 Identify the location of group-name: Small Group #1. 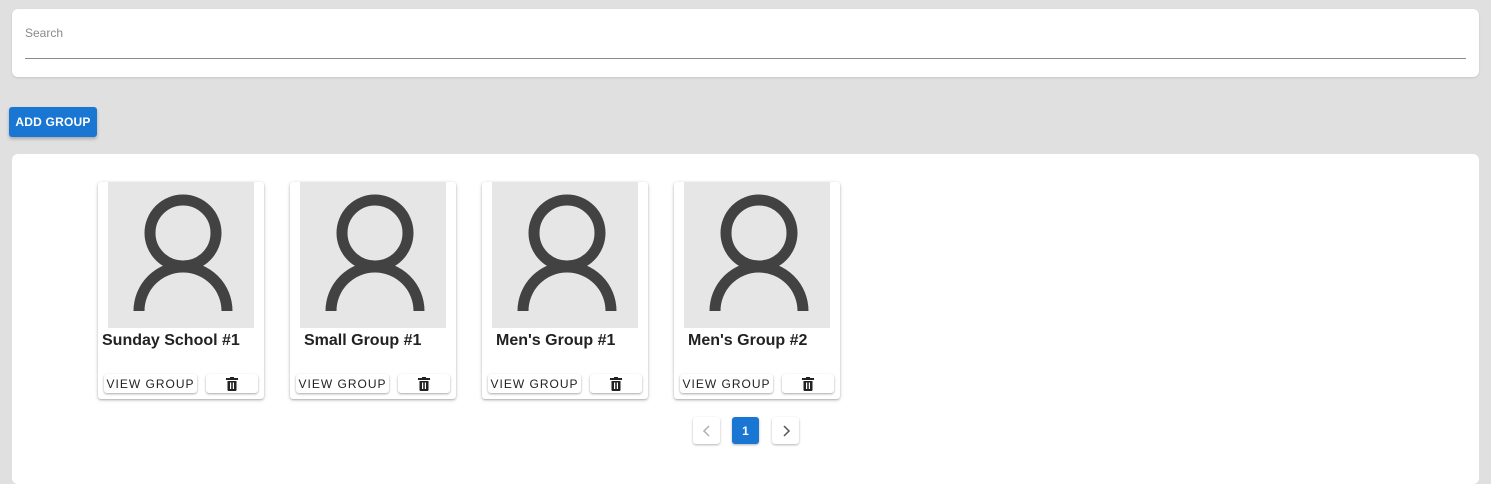
(363, 340).